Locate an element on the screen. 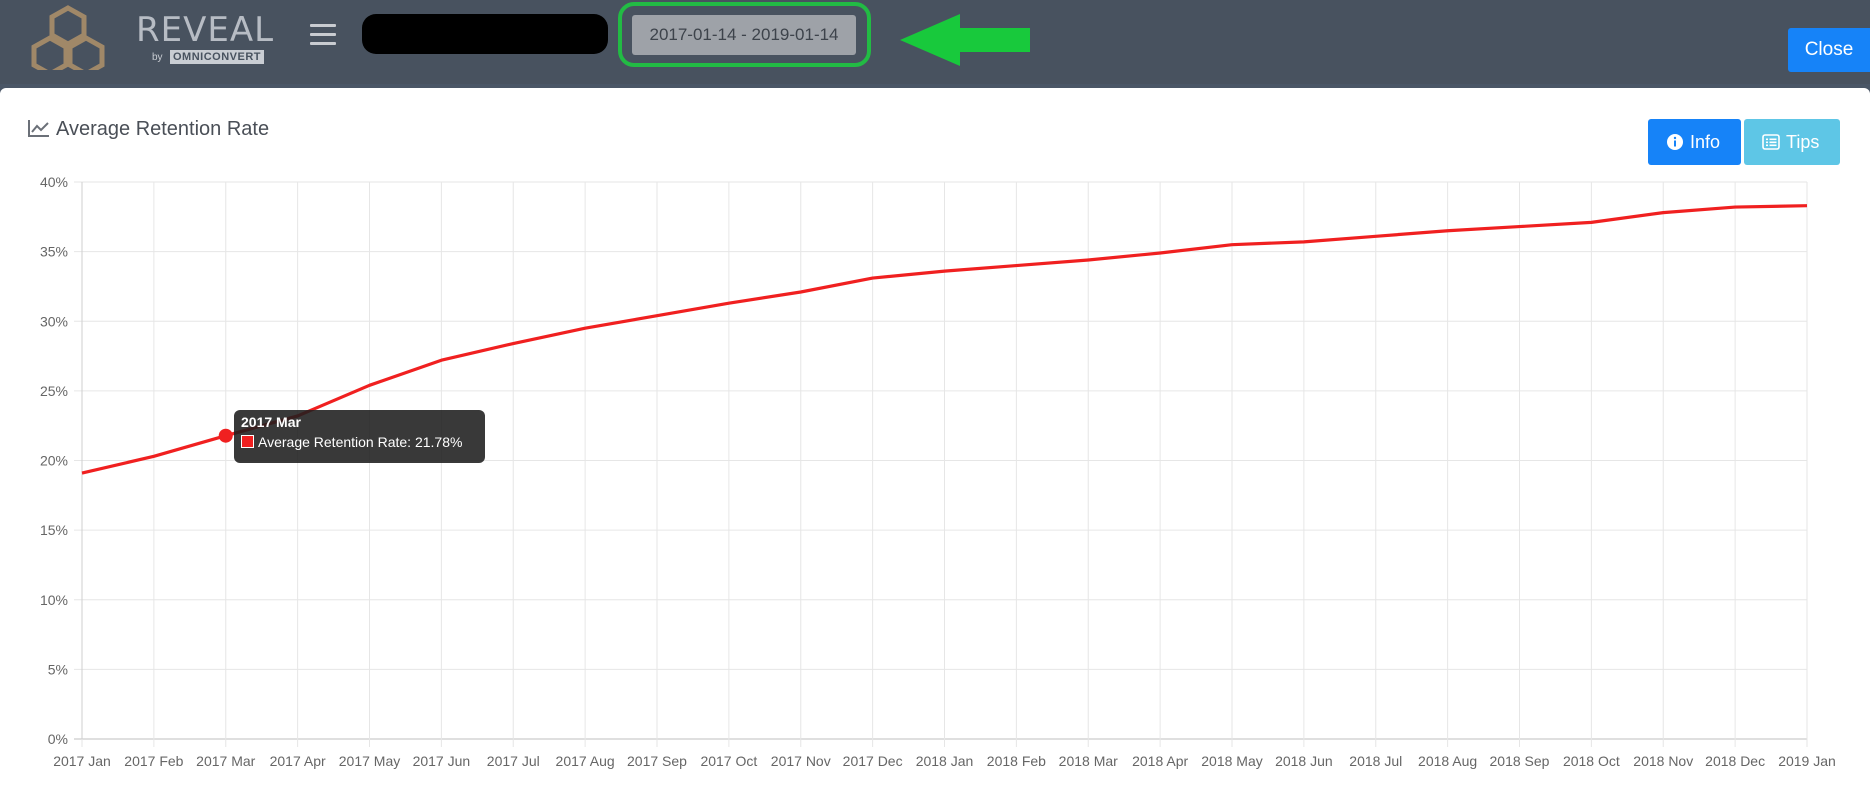 The image size is (1870, 786). y-tick-label: 25% is located at coordinates (54, 391).